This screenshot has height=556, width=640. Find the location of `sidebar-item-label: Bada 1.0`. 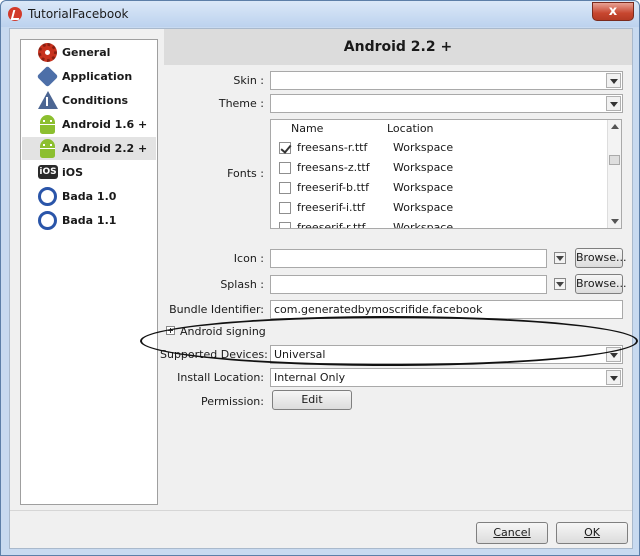

sidebar-item-label: Bada 1.0 is located at coordinates (89, 196).